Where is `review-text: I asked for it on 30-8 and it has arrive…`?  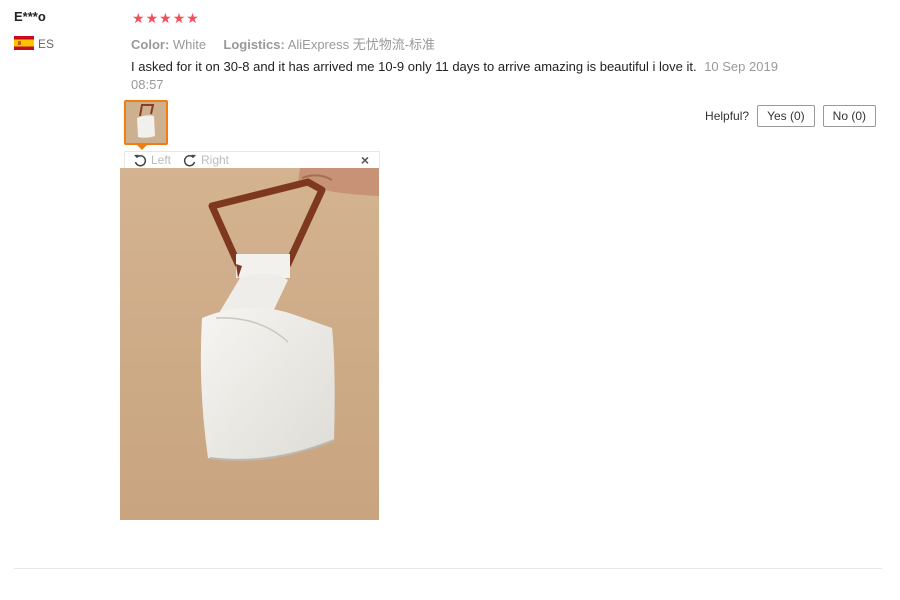
review-text: I asked for it on 30-8 and it has arrive… is located at coordinates (414, 66).